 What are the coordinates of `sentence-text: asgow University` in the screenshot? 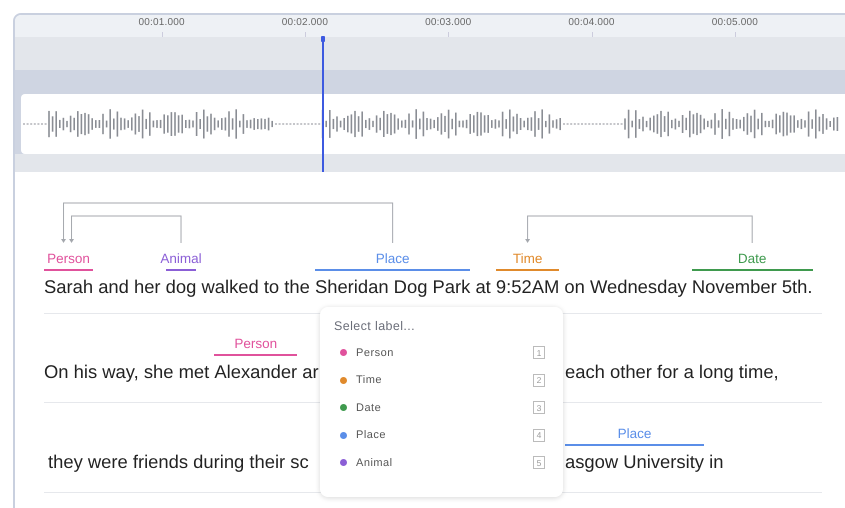 It's located at (634, 462).